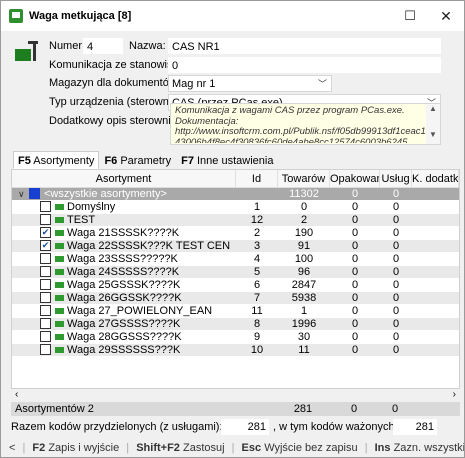 The image size is (465, 458). What do you see at coordinates (446, 16) in the screenshot?
I see `close-button: ✕` at bounding box center [446, 16].